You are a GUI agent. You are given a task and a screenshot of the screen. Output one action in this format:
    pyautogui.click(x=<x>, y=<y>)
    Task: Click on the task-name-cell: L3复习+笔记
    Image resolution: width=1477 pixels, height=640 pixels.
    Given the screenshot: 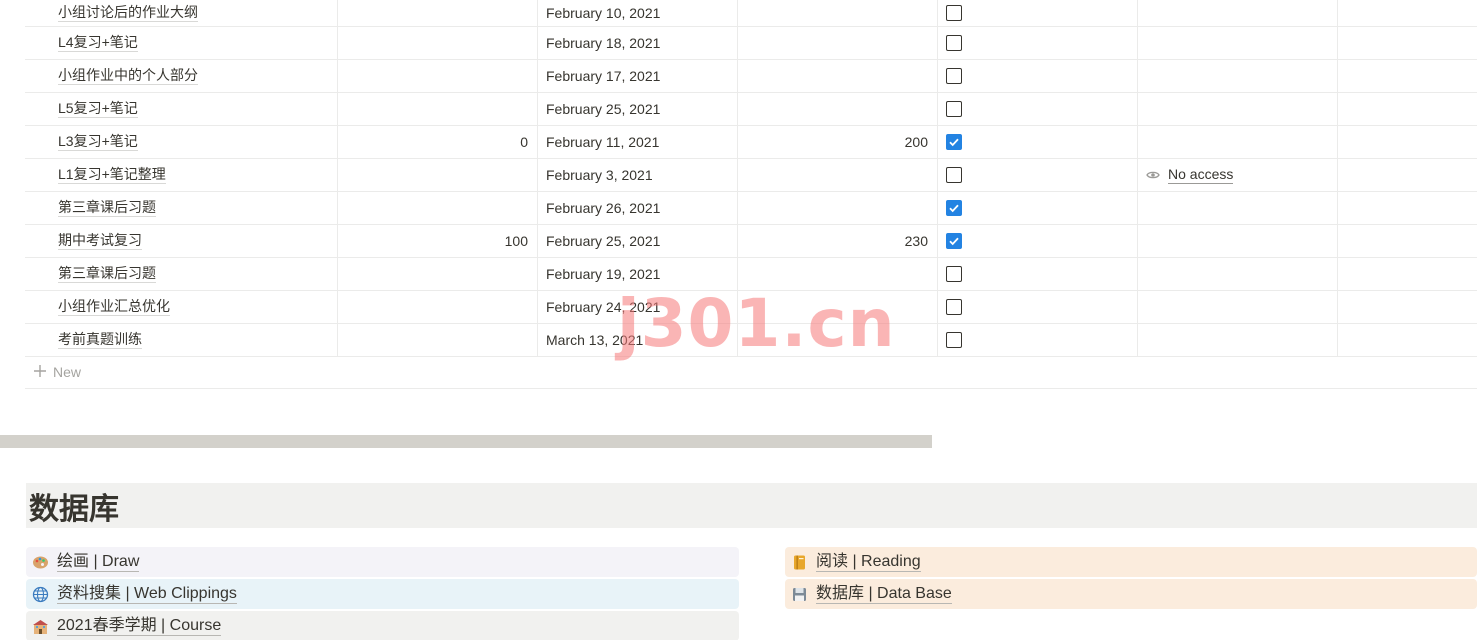 What is the action you would take?
    pyautogui.click(x=181, y=142)
    